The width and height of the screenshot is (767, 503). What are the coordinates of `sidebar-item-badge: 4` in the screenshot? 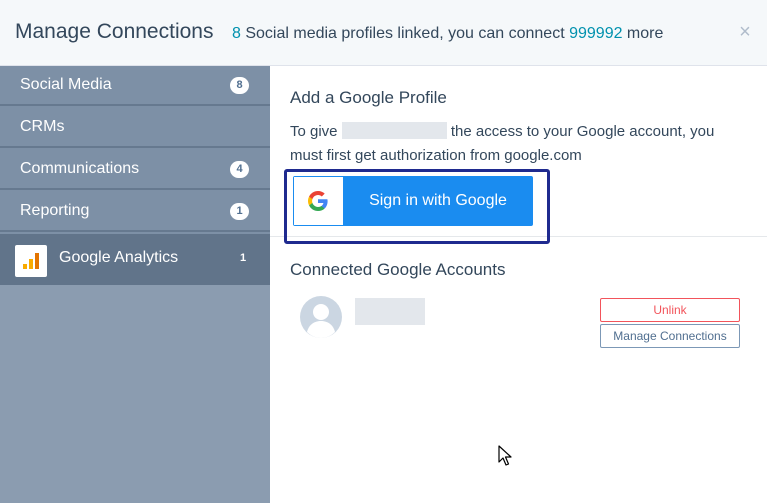 It's located at (239, 169).